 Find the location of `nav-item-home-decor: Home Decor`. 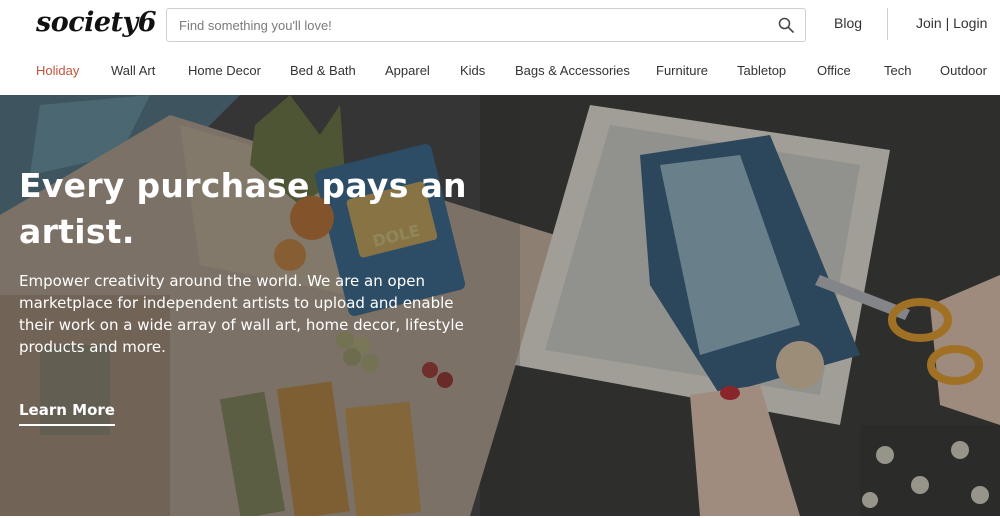

nav-item-home-decor: Home Decor is located at coordinates (224, 70).